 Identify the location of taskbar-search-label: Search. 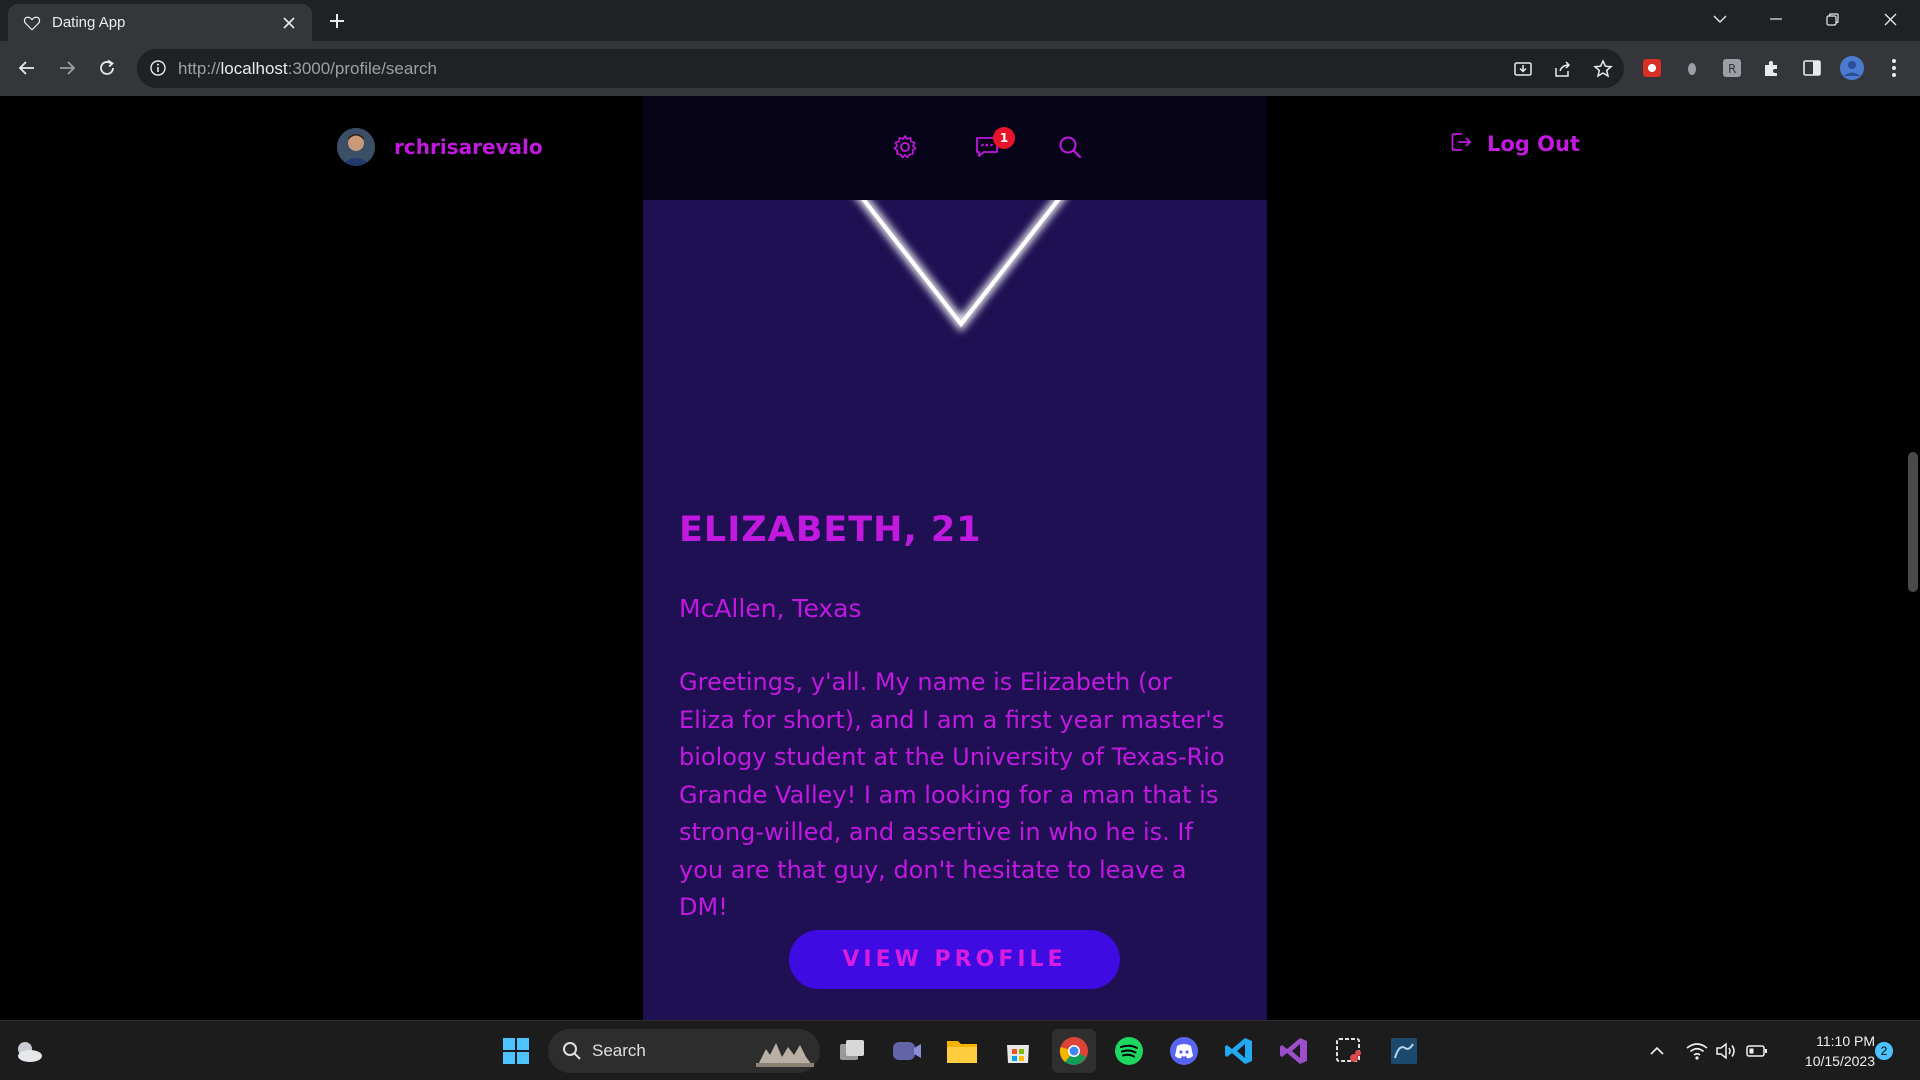
(619, 1050).